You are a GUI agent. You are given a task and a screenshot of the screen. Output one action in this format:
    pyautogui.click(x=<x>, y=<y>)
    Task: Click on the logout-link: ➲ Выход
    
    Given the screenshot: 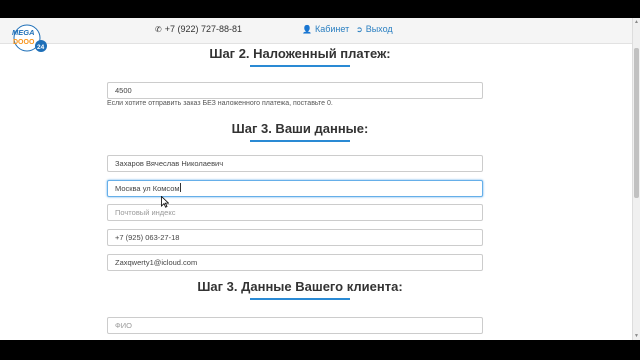 What is the action you would take?
    pyautogui.click(x=374, y=29)
    